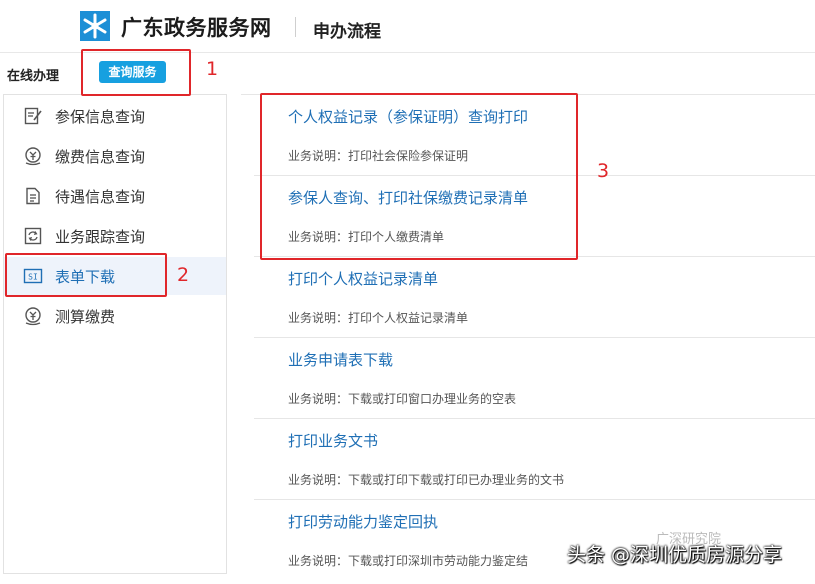 Image resolution: width=815 pixels, height=584 pixels. I want to click on list-item: 打印个人权益记录清单 业务说明：打印个人权益记录清单, so click(534, 297).